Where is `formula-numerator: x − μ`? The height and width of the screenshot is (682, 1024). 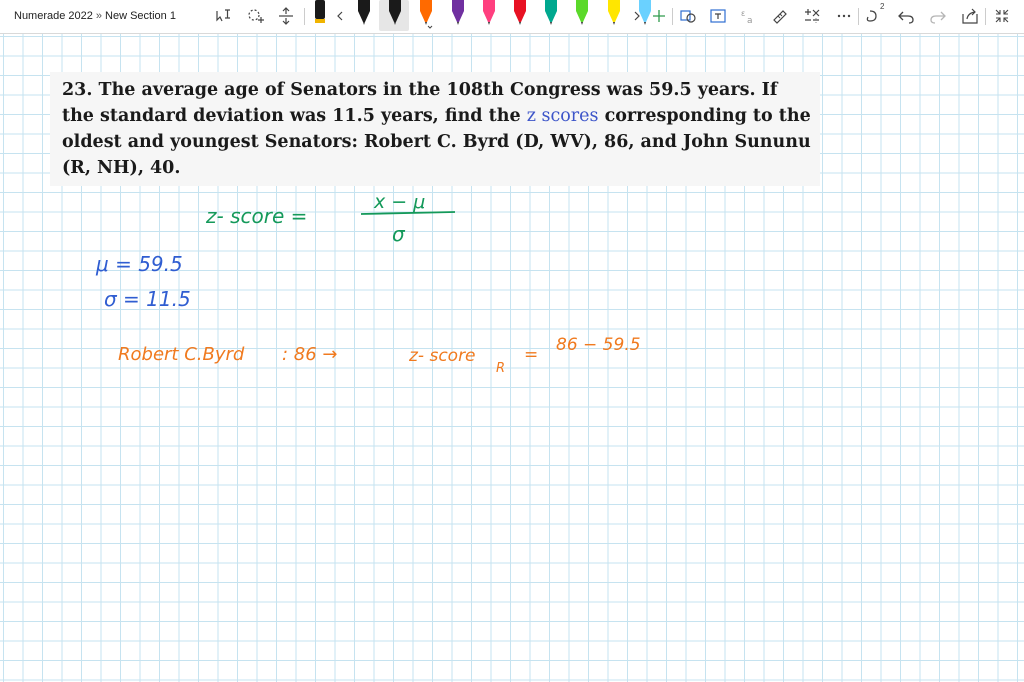
formula-numerator: x − μ is located at coordinates (399, 202).